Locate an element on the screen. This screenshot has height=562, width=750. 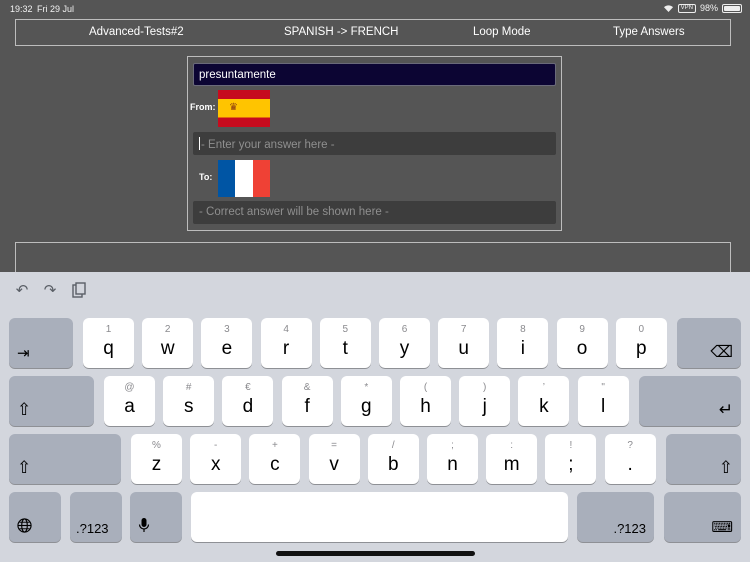
key-v: = v is located at coordinates (334, 459).